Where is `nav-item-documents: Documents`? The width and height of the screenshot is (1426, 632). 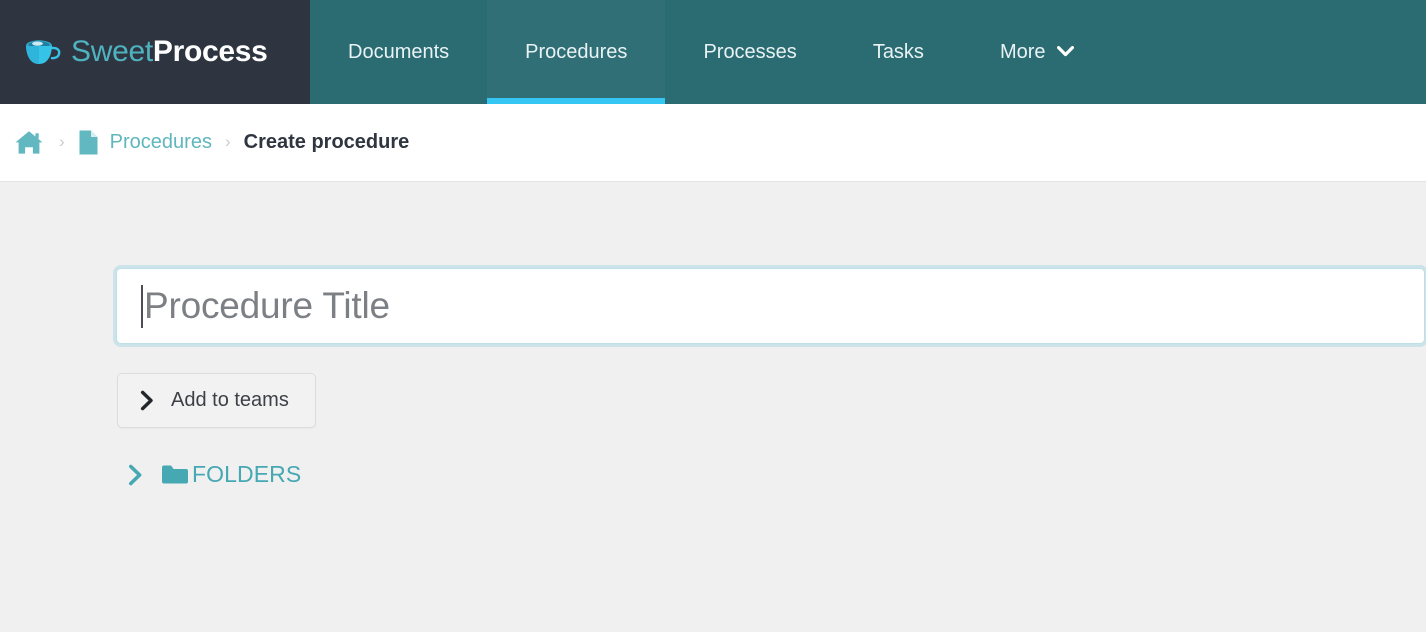 nav-item-documents: Documents is located at coordinates (398, 52).